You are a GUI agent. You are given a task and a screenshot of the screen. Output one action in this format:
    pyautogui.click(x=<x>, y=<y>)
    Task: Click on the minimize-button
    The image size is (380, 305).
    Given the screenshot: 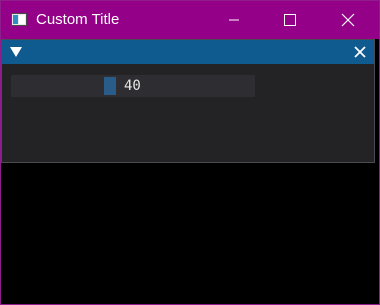 What is the action you would take?
    pyautogui.click(x=234, y=20)
    